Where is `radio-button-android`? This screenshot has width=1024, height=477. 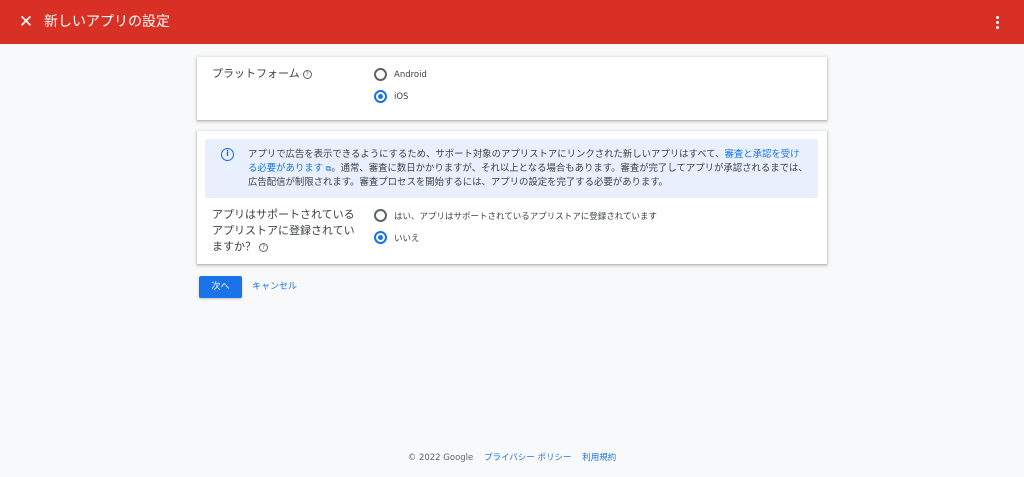 radio-button-android is located at coordinates (380, 74).